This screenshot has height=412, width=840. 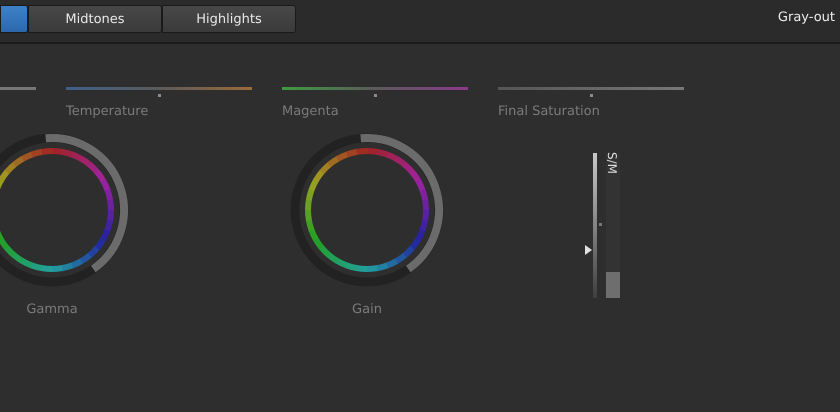 I want to click on slider-label: Magenta, so click(x=310, y=111).